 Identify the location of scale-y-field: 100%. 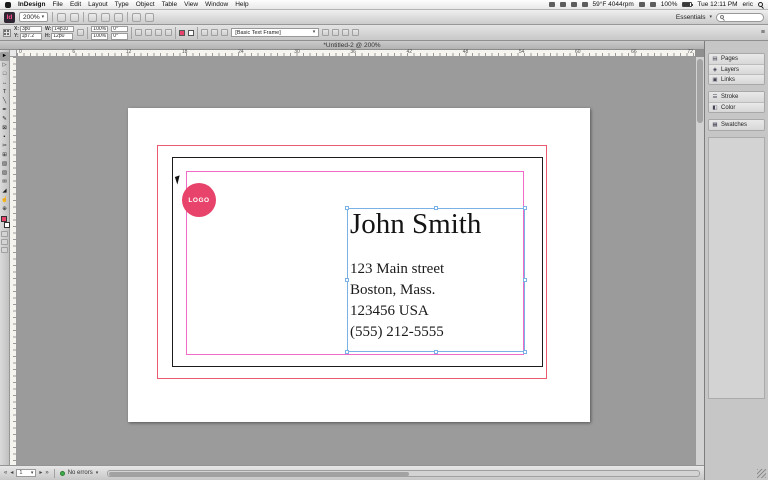
(100, 36).